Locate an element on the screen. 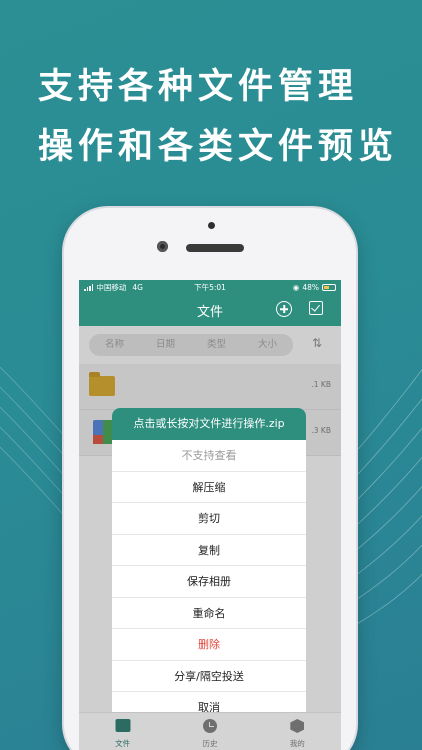 The height and width of the screenshot is (750, 422). tab-label: 历史 is located at coordinates (210, 743).